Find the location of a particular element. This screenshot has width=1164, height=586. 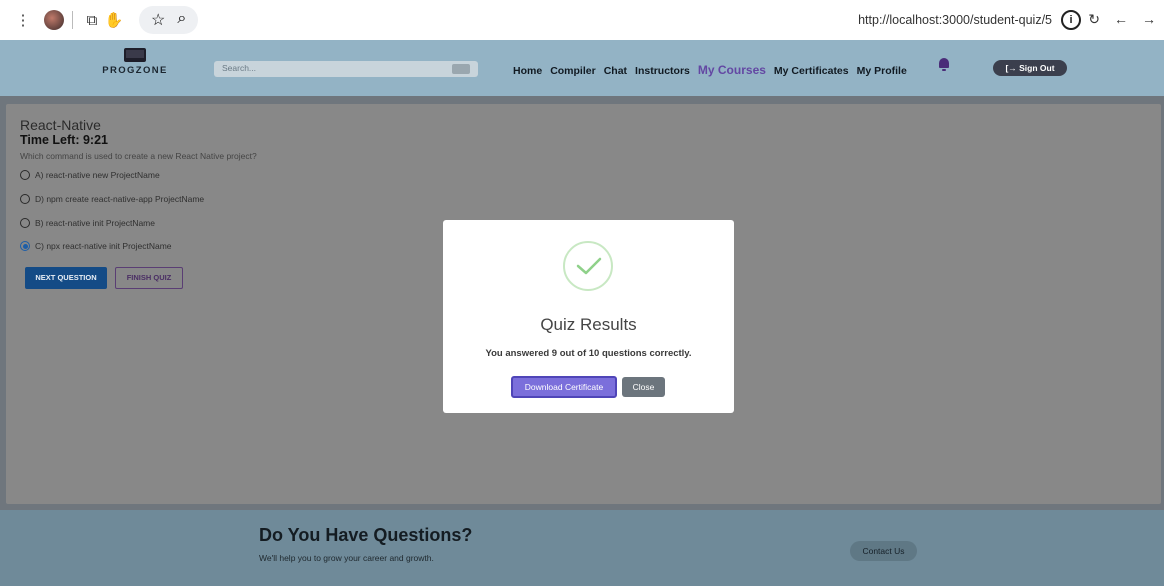

sign-out-button: [→ Sign Out is located at coordinates (1030, 68).